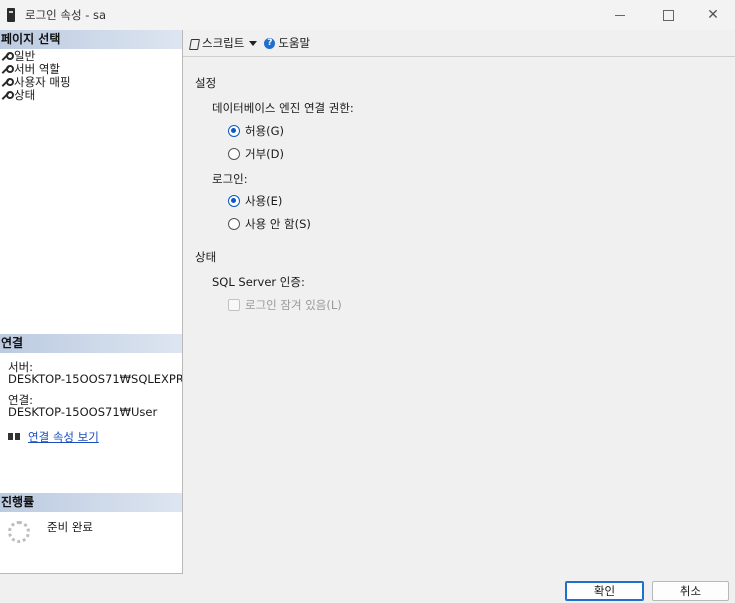  I want to click on minimize-button, so click(620, 15).